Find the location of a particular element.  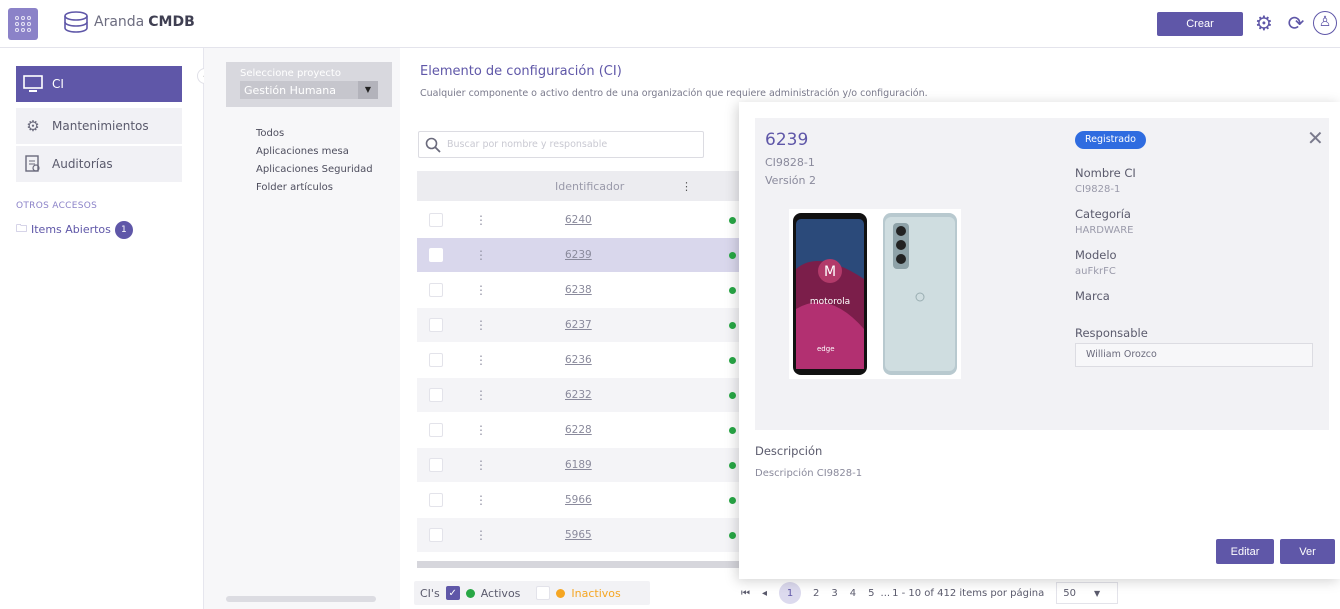

sidebar-item-label: Mantenimientos is located at coordinates (100, 126).